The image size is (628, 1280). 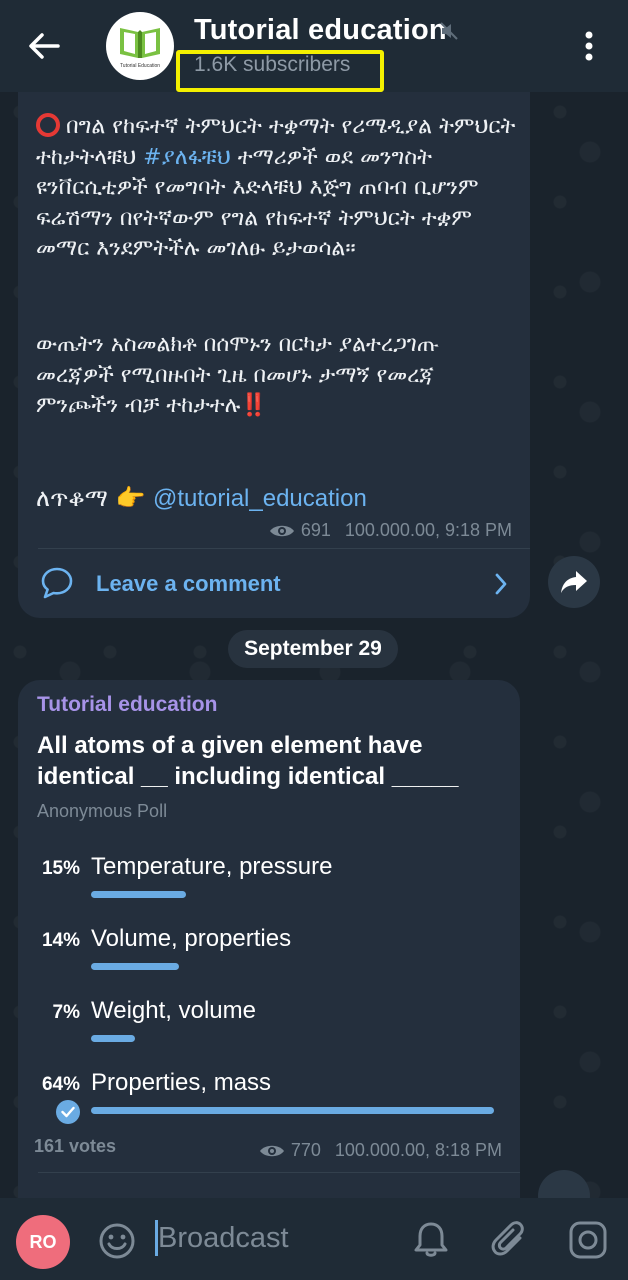 What do you see at coordinates (60, 940) in the screenshot?
I see `poll-option-percent: 14%` at bounding box center [60, 940].